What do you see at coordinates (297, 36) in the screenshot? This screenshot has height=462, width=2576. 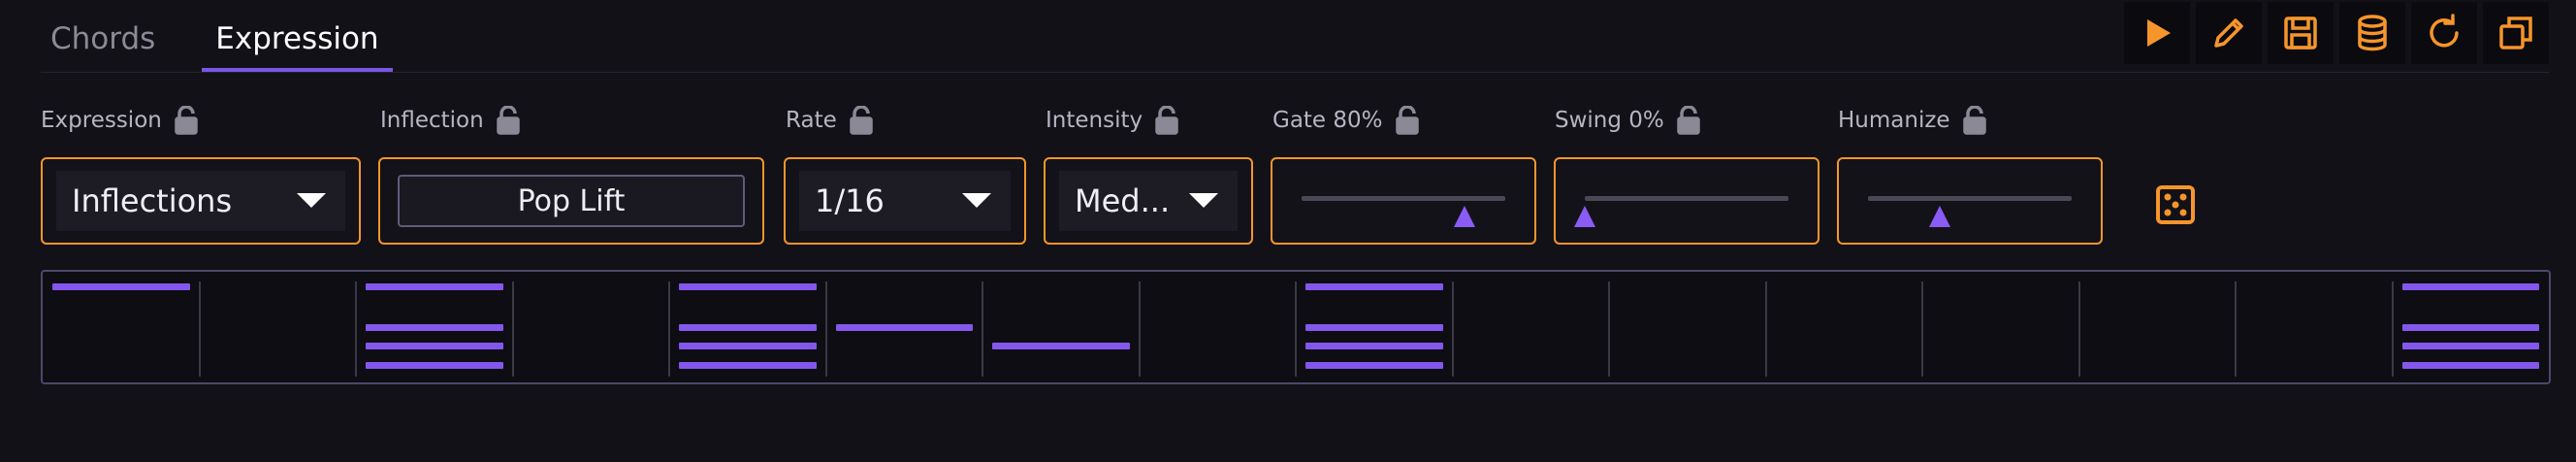 I see `tab-expression: Expression` at bounding box center [297, 36].